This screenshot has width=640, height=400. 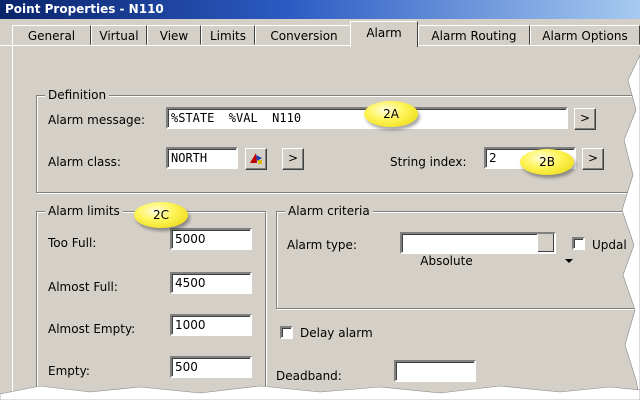 What do you see at coordinates (202, 158) in the screenshot?
I see `alarm-class-field: NORTH` at bounding box center [202, 158].